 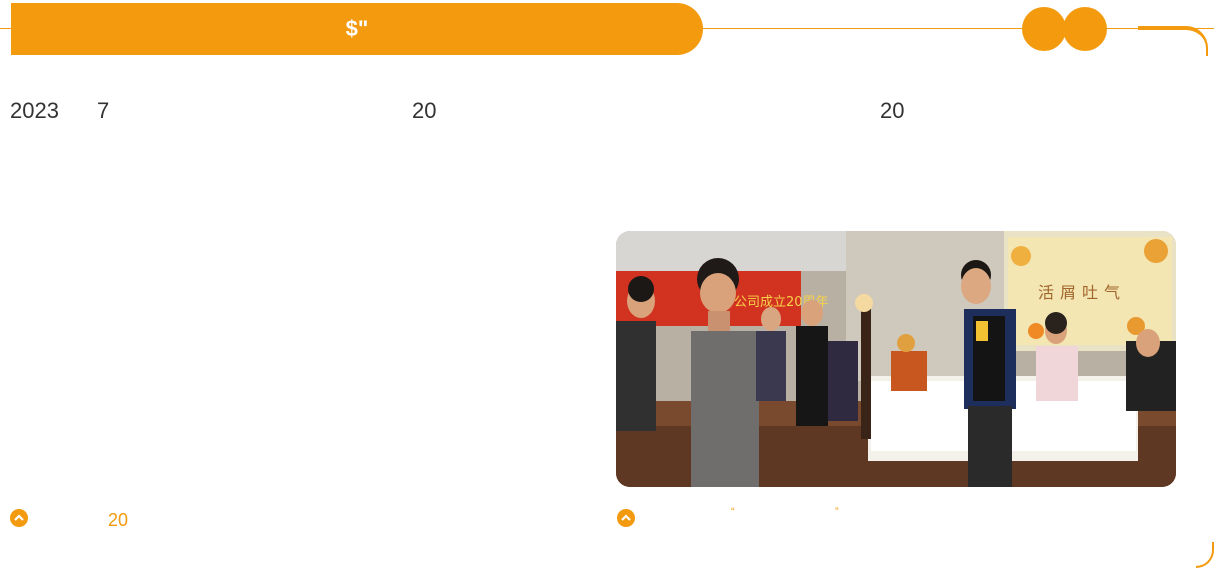 I want to click on caption-right-close-quote: ”, so click(x=837, y=512).